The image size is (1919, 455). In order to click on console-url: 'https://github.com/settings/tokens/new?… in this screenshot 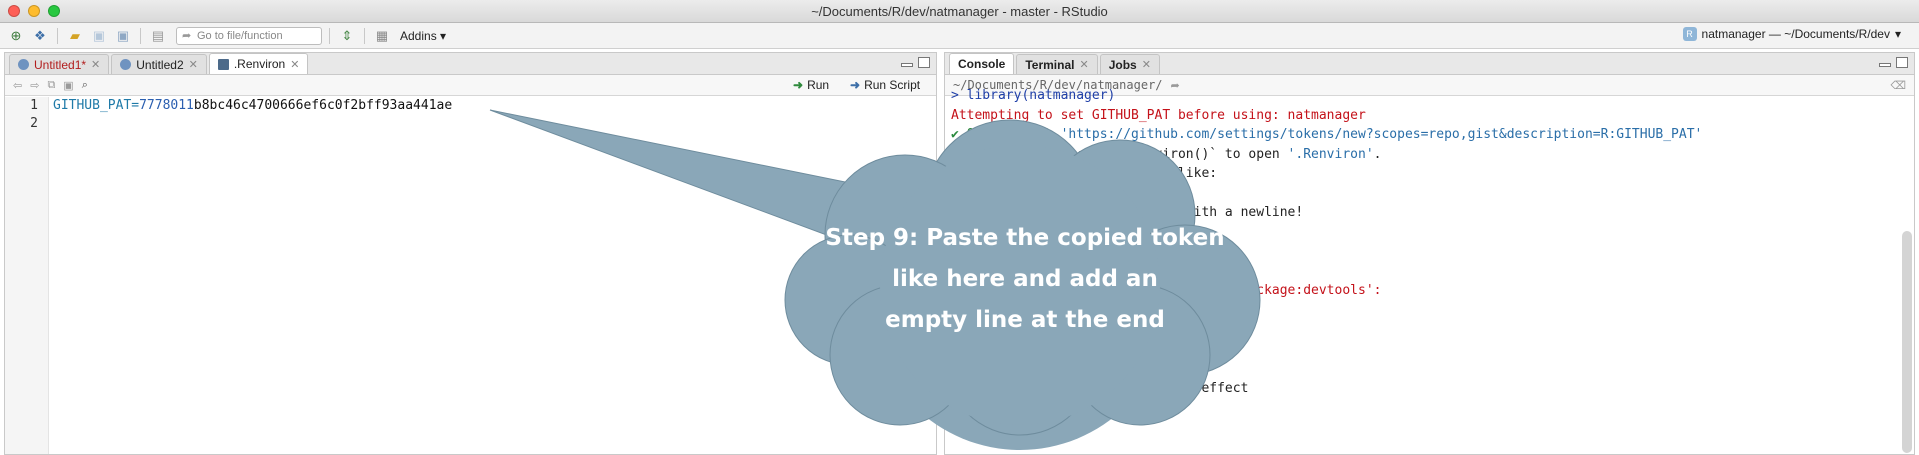, I will do `click(1381, 134)`.